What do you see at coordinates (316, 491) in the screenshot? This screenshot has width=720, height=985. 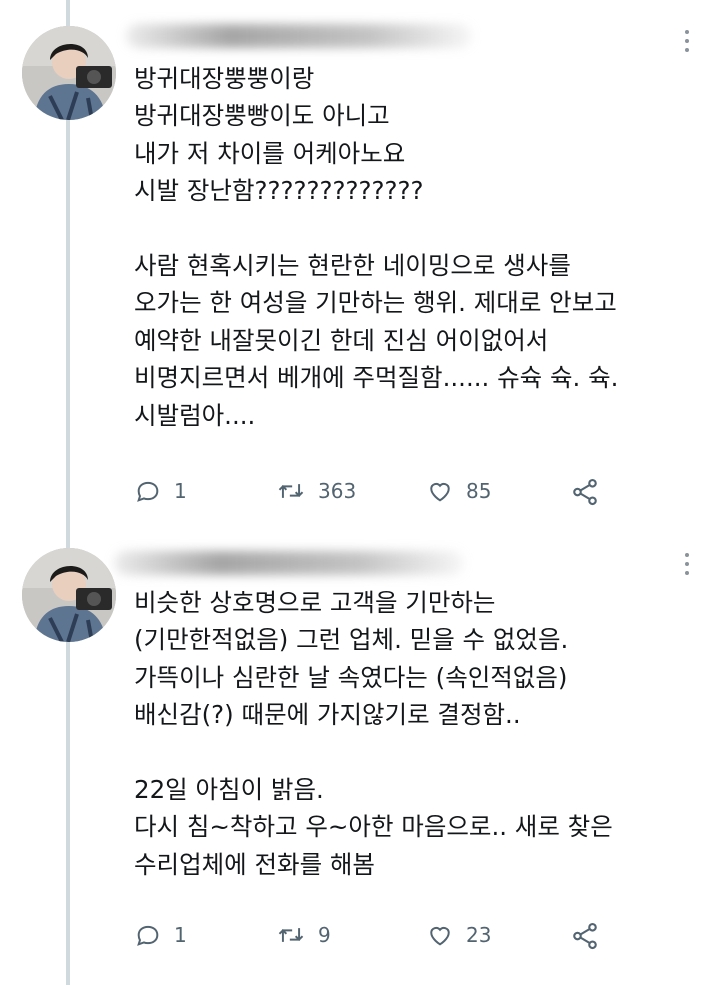 I see `retweet-button: 363` at bounding box center [316, 491].